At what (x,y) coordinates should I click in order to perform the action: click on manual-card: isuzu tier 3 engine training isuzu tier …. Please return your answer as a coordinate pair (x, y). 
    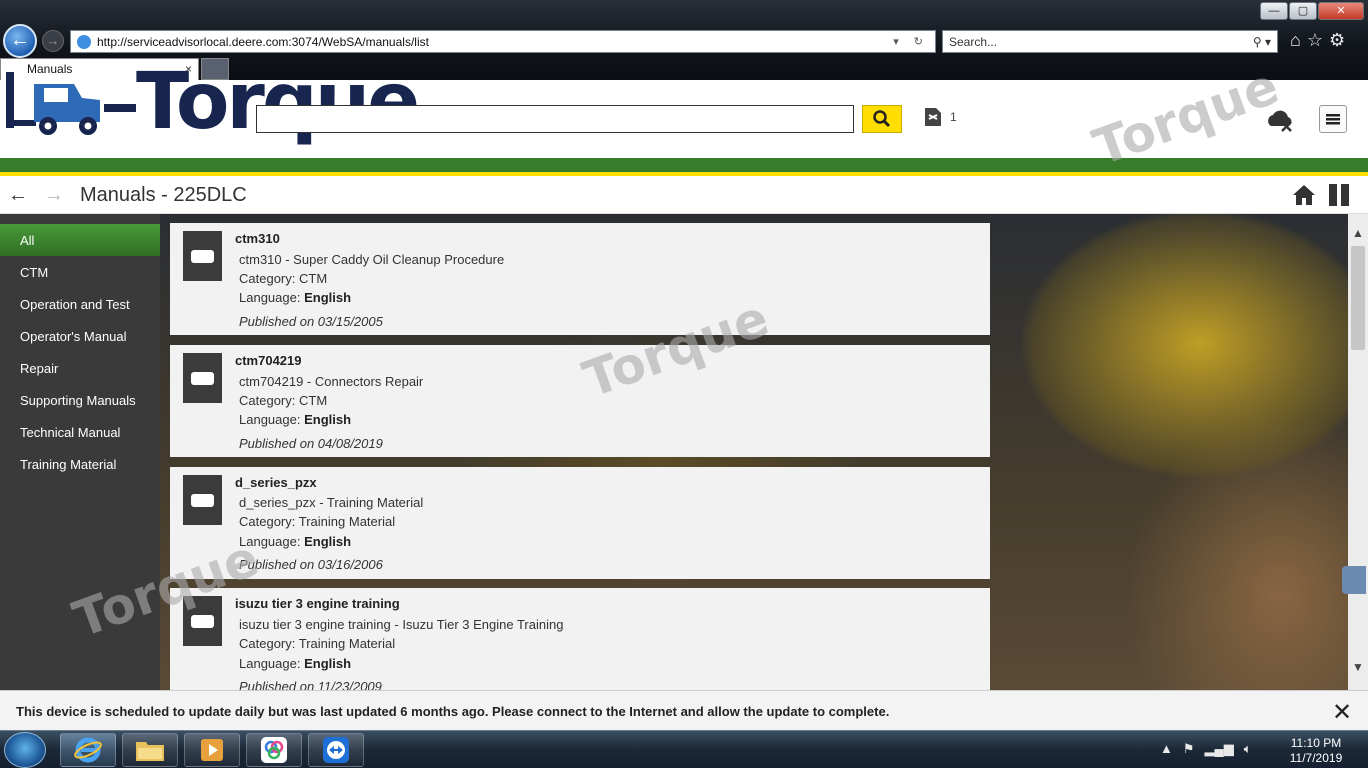
    Looking at the image, I should click on (580, 639).